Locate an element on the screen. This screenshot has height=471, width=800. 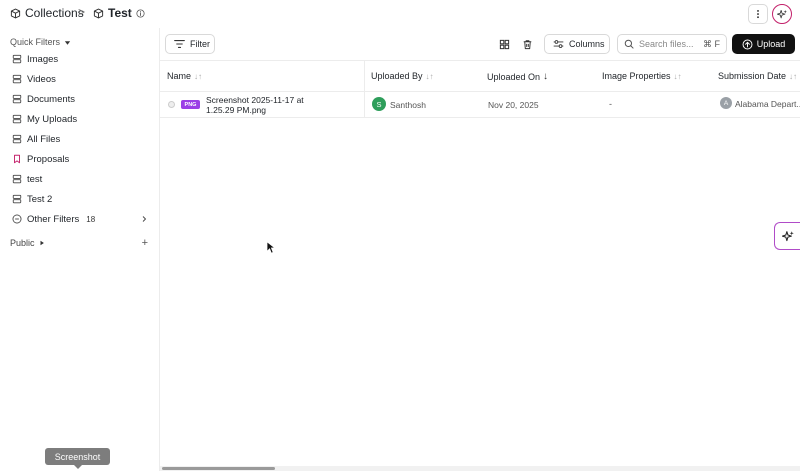
add-public-button: + is located at coordinates (145, 243).